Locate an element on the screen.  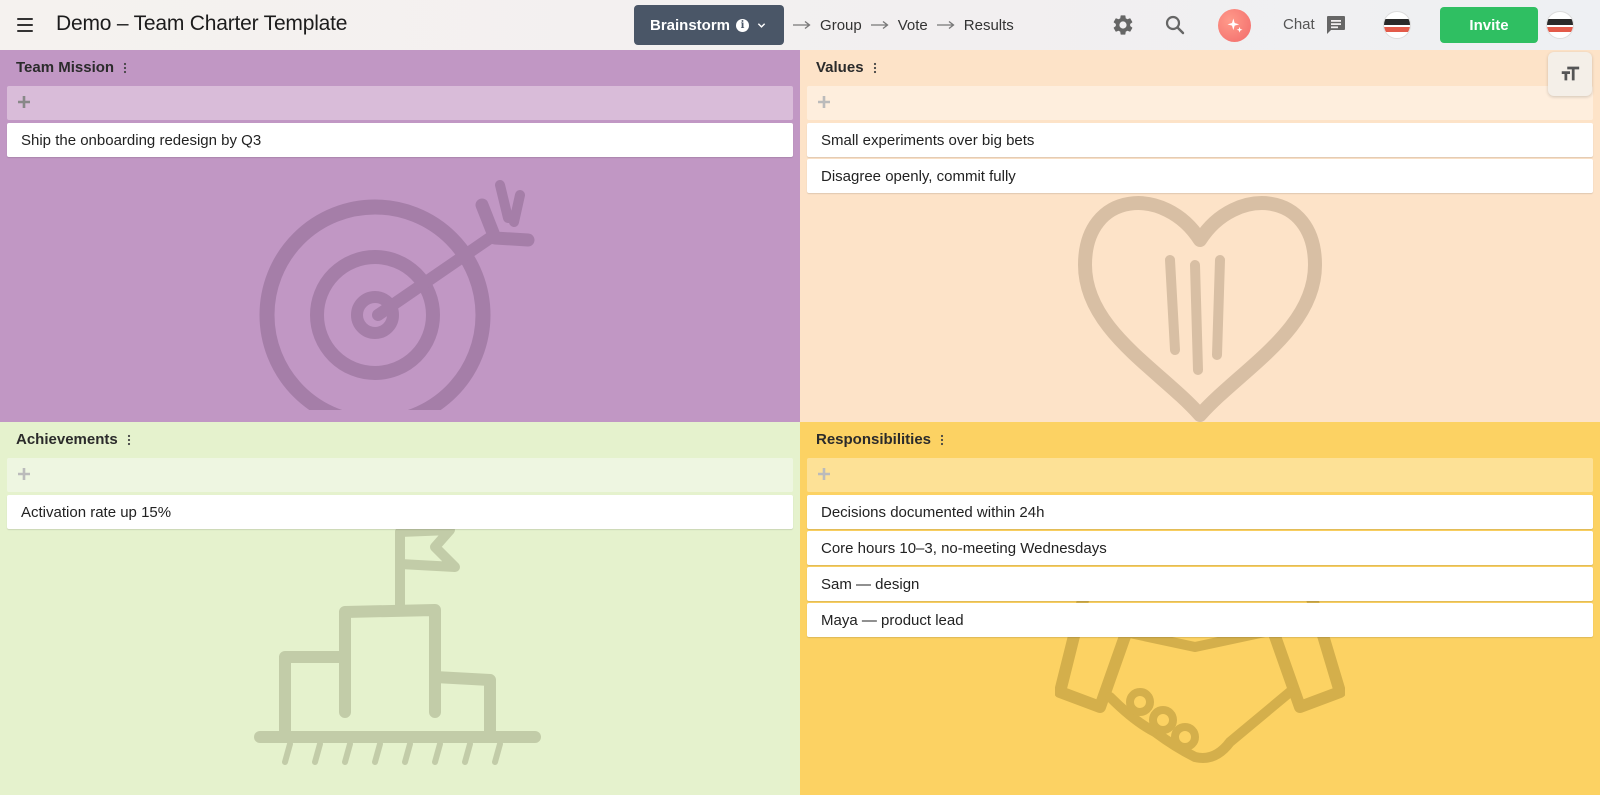
ai-assistant-button is located at coordinates (1234, 25).